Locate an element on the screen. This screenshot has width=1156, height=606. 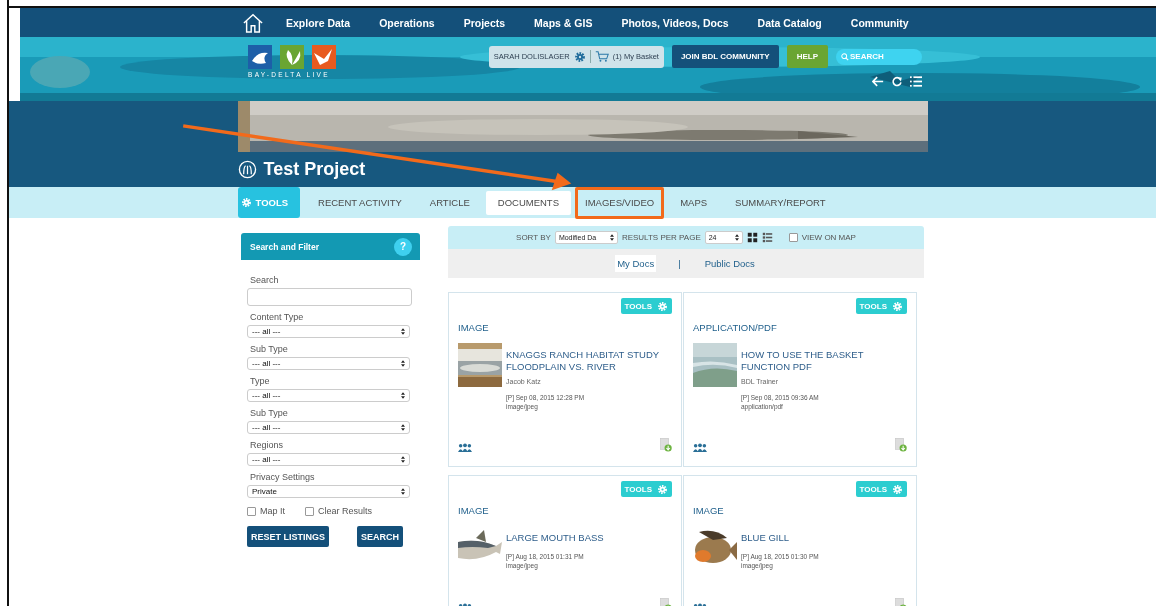
nav-link: Operations is located at coordinates (407, 22).